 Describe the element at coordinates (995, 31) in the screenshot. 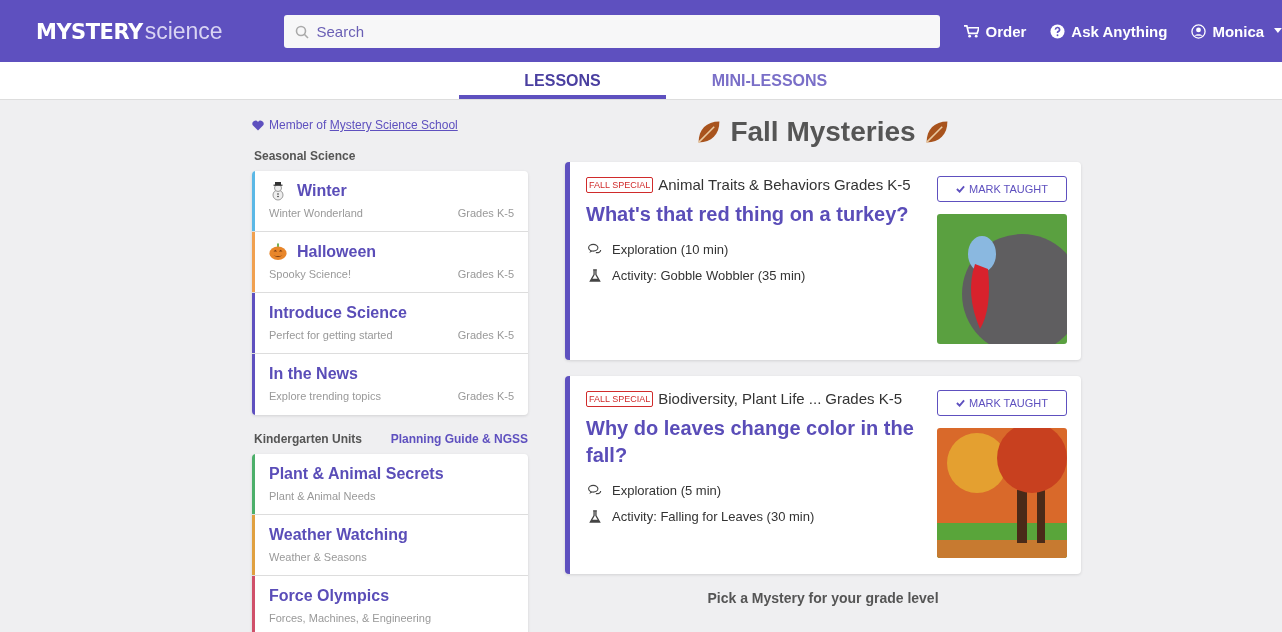

I see `nav-link: Order` at that location.